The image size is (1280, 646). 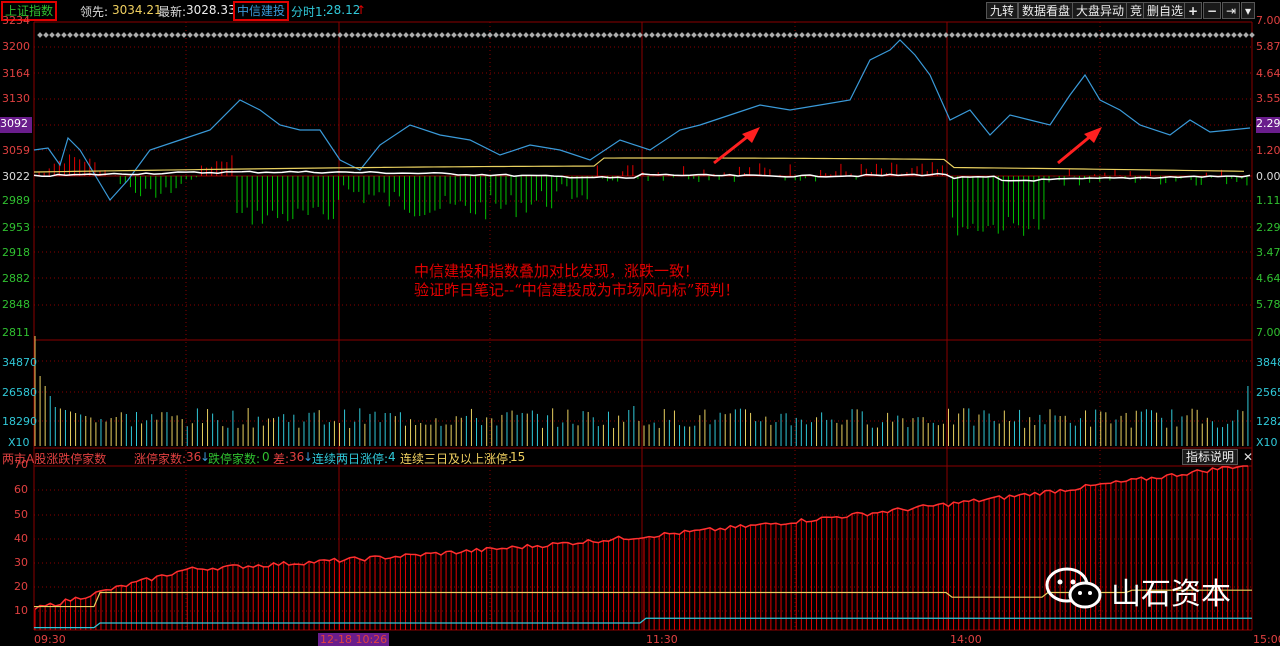 What do you see at coordinates (16, 332) in the screenshot?
I see `axis-tick: 2811` at bounding box center [16, 332].